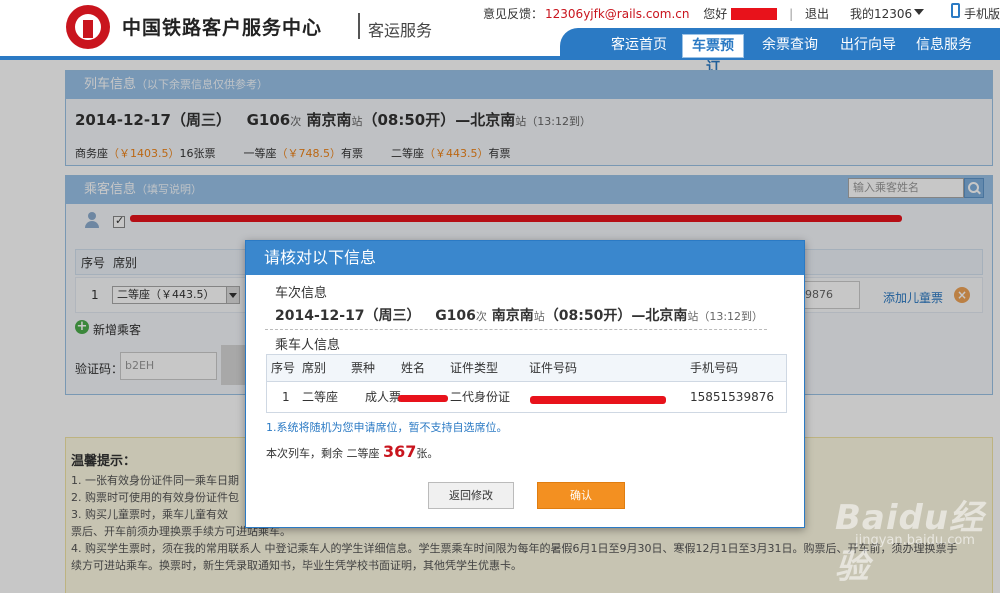  Describe the element at coordinates (308, 345) in the screenshot. I see `passenger-section-title: 乘车人信息` at that location.